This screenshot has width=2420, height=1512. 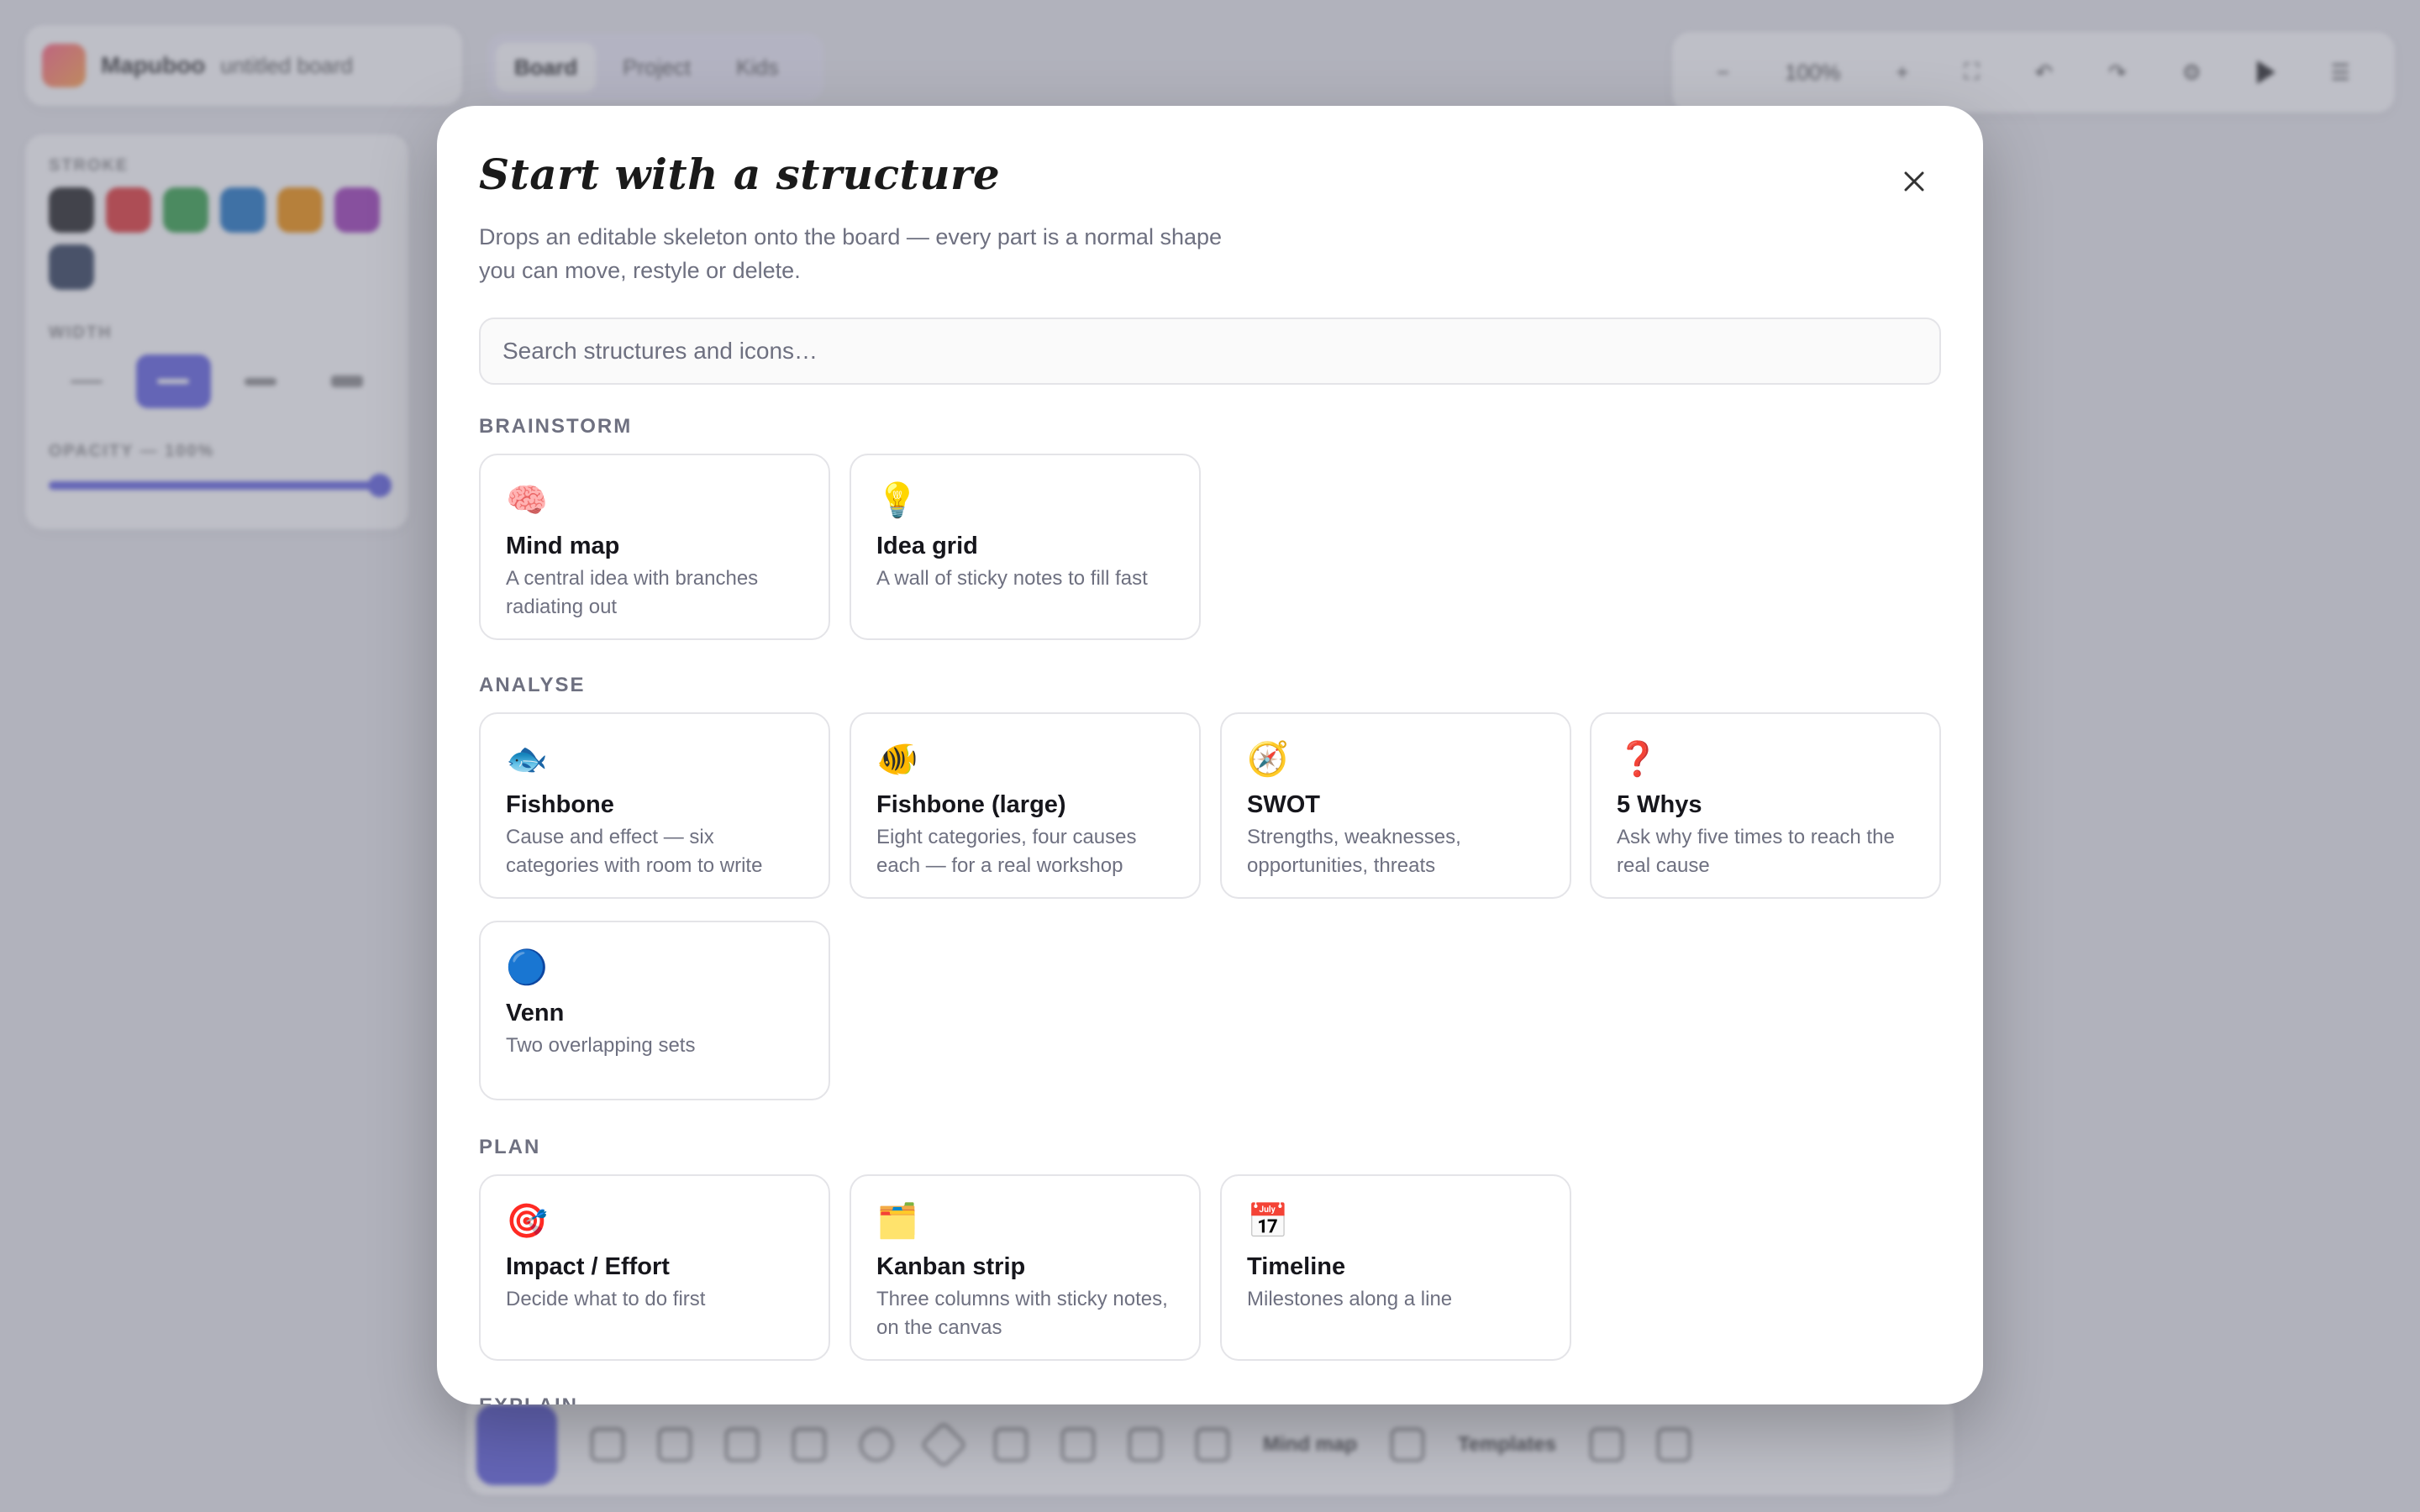 What do you see at coordinates (527, 500) in the screenshot?
I see `brain-icon: 🧠` at bounding box center [527, 500].